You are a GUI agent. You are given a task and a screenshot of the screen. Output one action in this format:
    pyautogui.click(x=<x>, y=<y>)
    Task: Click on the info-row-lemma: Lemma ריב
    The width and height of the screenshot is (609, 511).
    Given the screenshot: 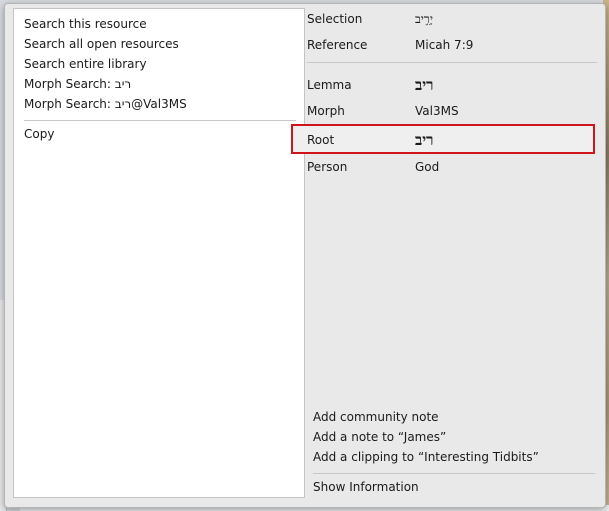 What is the action you would take?
    pyautogui.click(x=452, y=86)
    